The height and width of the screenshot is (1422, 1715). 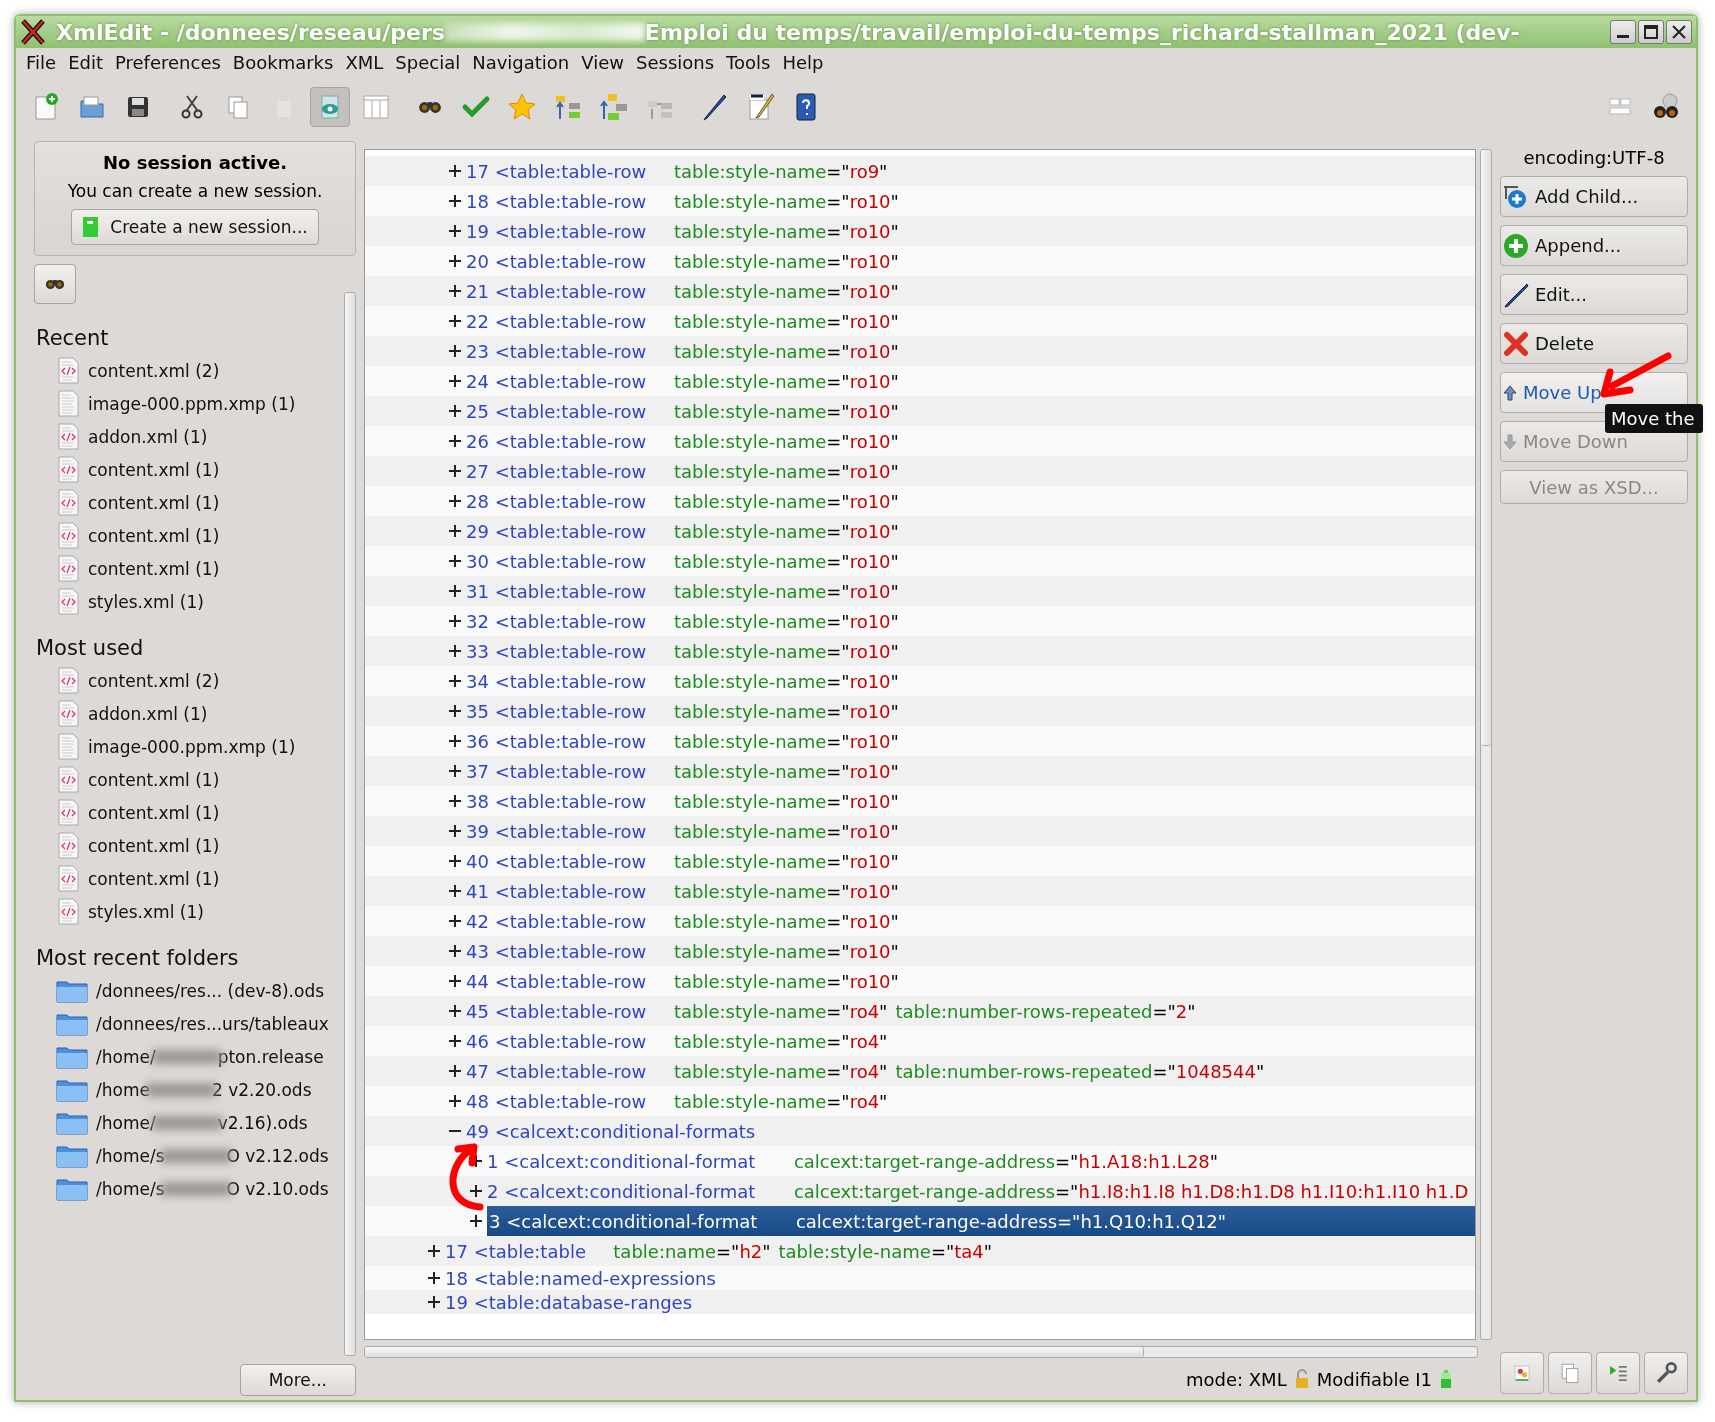 What do you see at coordinates (364, 62) in the screenshot?
I see `menu-item: XML` at bounding box center [364, 62].